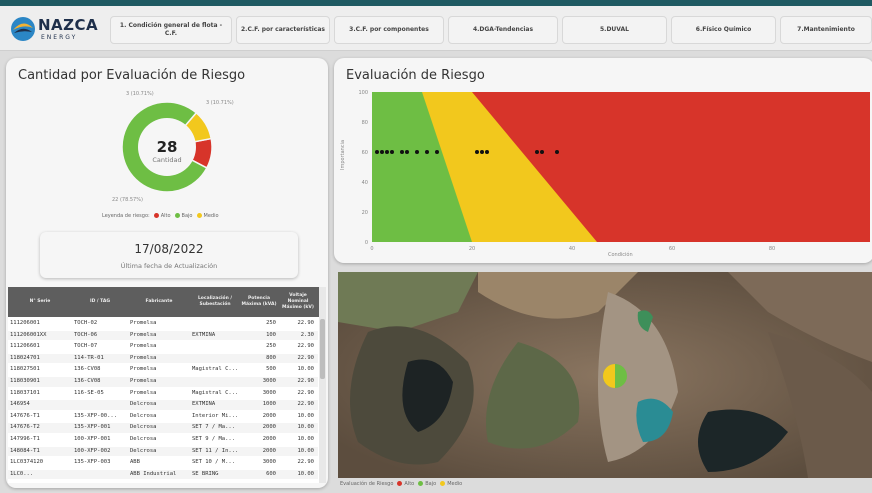 This screenshot has width=872, height=493. Describe the element at coordinates (427, 484) in the screenshot. I see `map-legend-bajo: Bajo` at that location.